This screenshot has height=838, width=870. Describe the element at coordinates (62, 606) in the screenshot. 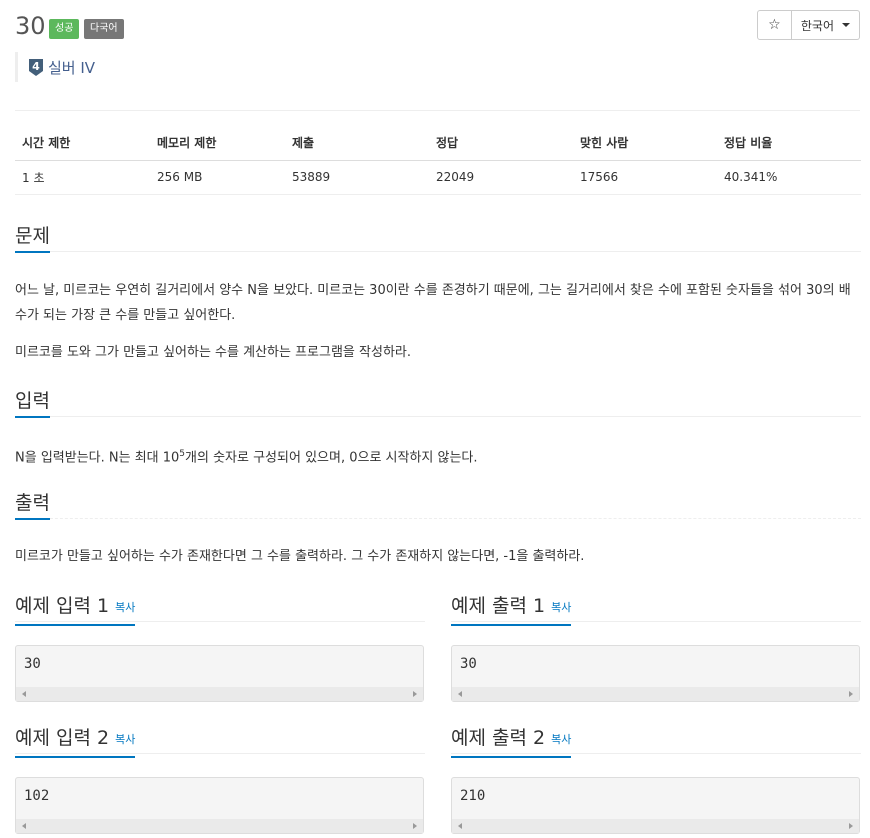

I see `sample-input-1-title: 예제 입력 1` at that location.